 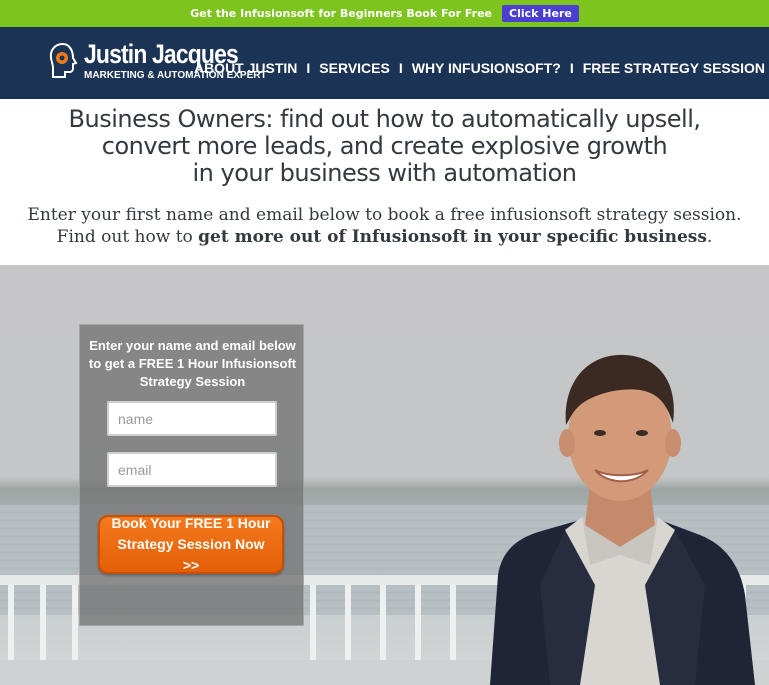 What do you see at coordinates (354, 68) in the screenshot?
I see `nav-services: SERVICES` at bounding box center [354, 68].